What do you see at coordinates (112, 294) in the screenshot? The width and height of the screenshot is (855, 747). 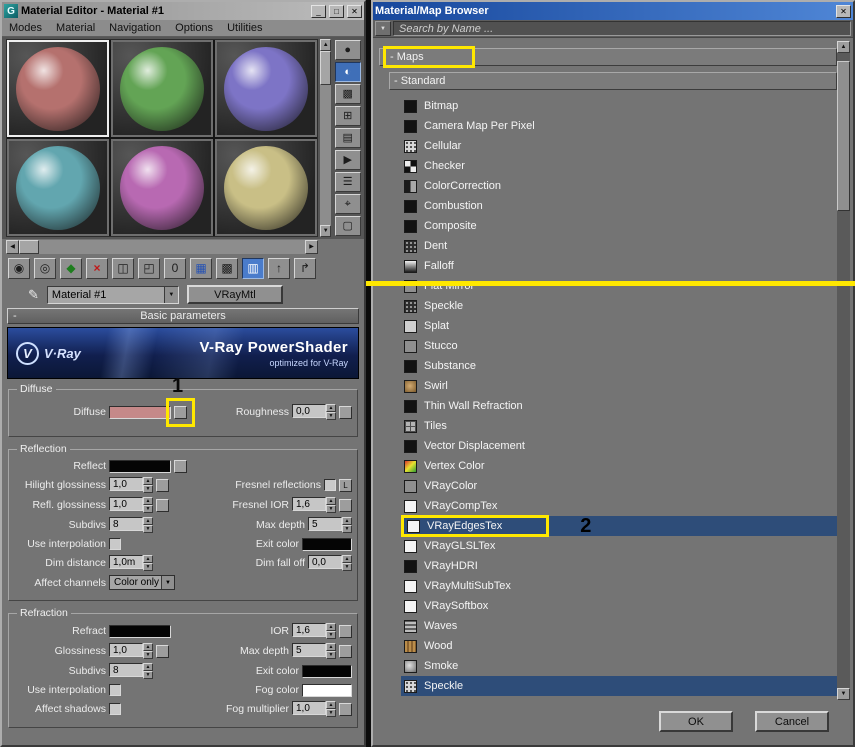 I see `material-name-dropdown: Material #1 ▼` at bounding box center [112, 294].